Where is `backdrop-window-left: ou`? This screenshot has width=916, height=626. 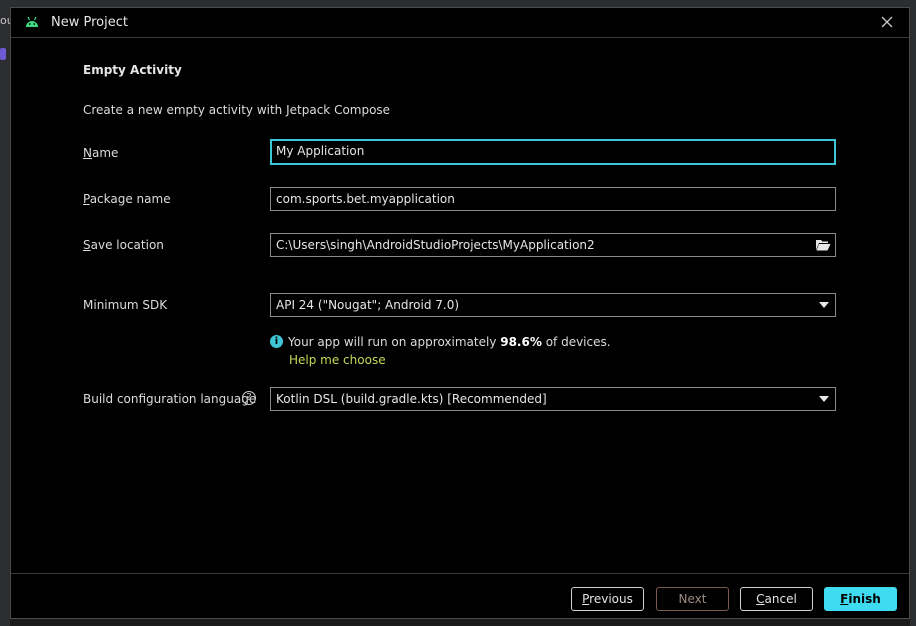
backdrop-window-left: ou is located at coordinates (7, 313).